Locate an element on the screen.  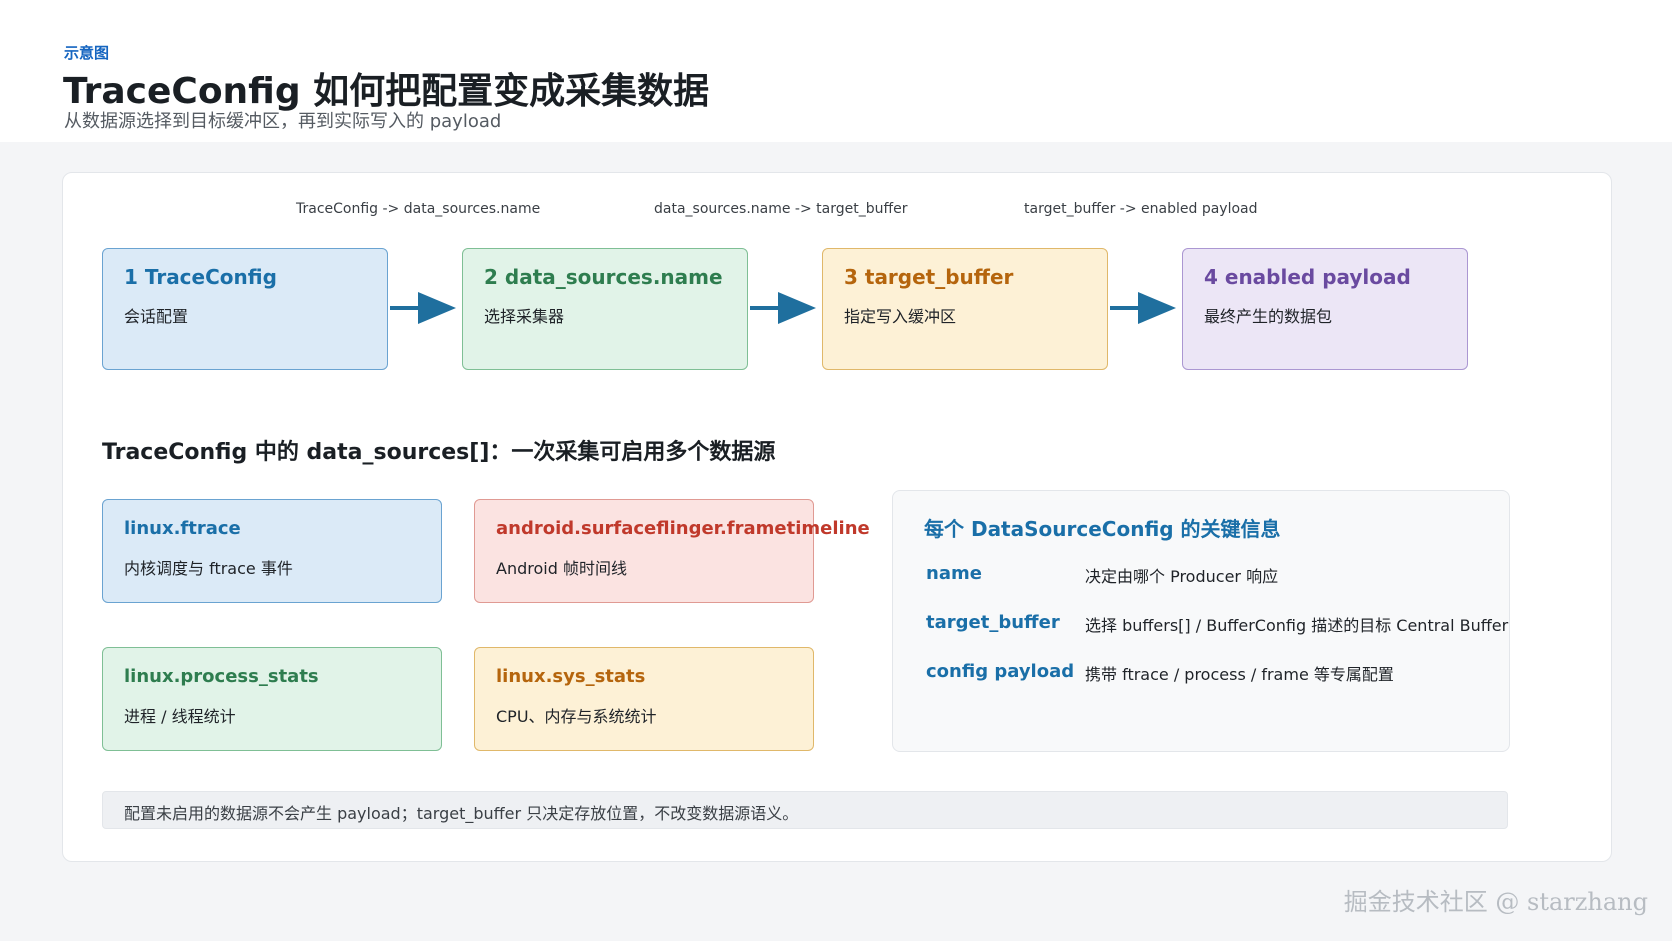
stage-title: 2 data_sources.name is located at coordinates (603, 277).